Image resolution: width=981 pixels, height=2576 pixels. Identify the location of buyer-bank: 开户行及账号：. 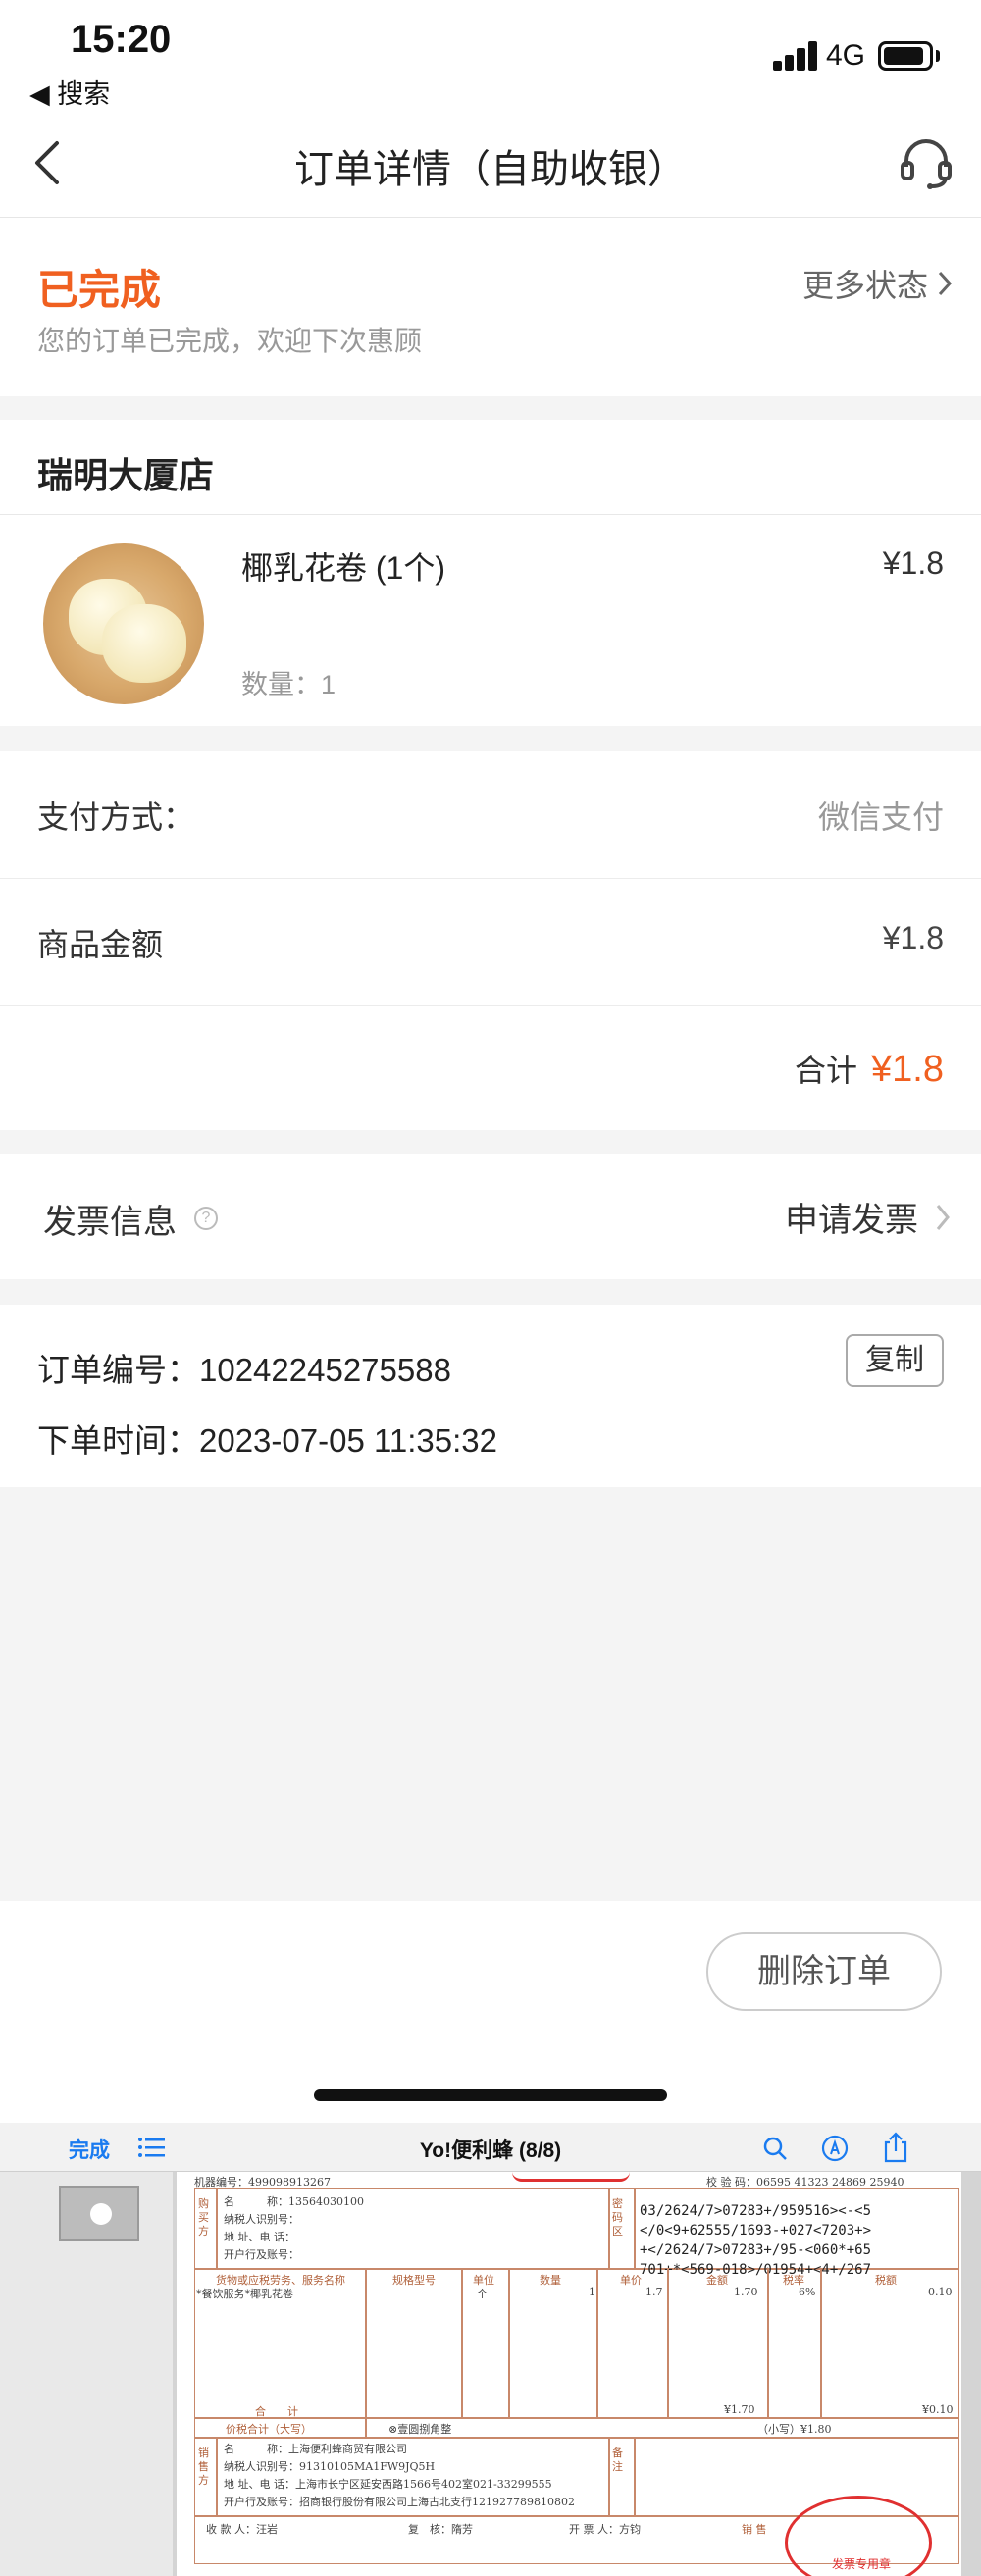
(261, 2254).